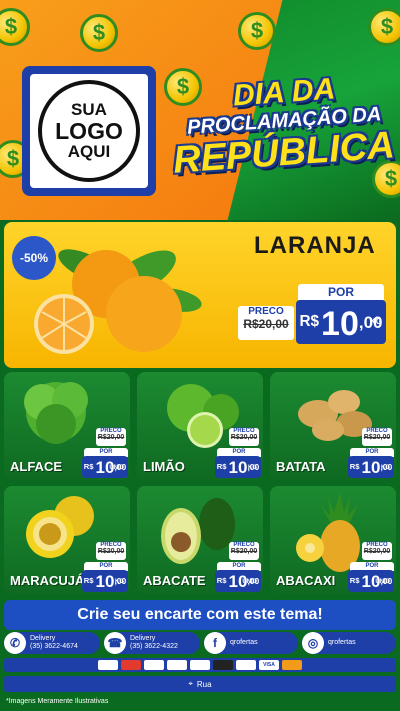 The height and width of the screenshot is (711, 400). Describe the element at coordinates (284, 125) in the screenshot. I see `page-title: DIA DA PROCLAMAÇÃO DA REPÚBLICA` at that location.